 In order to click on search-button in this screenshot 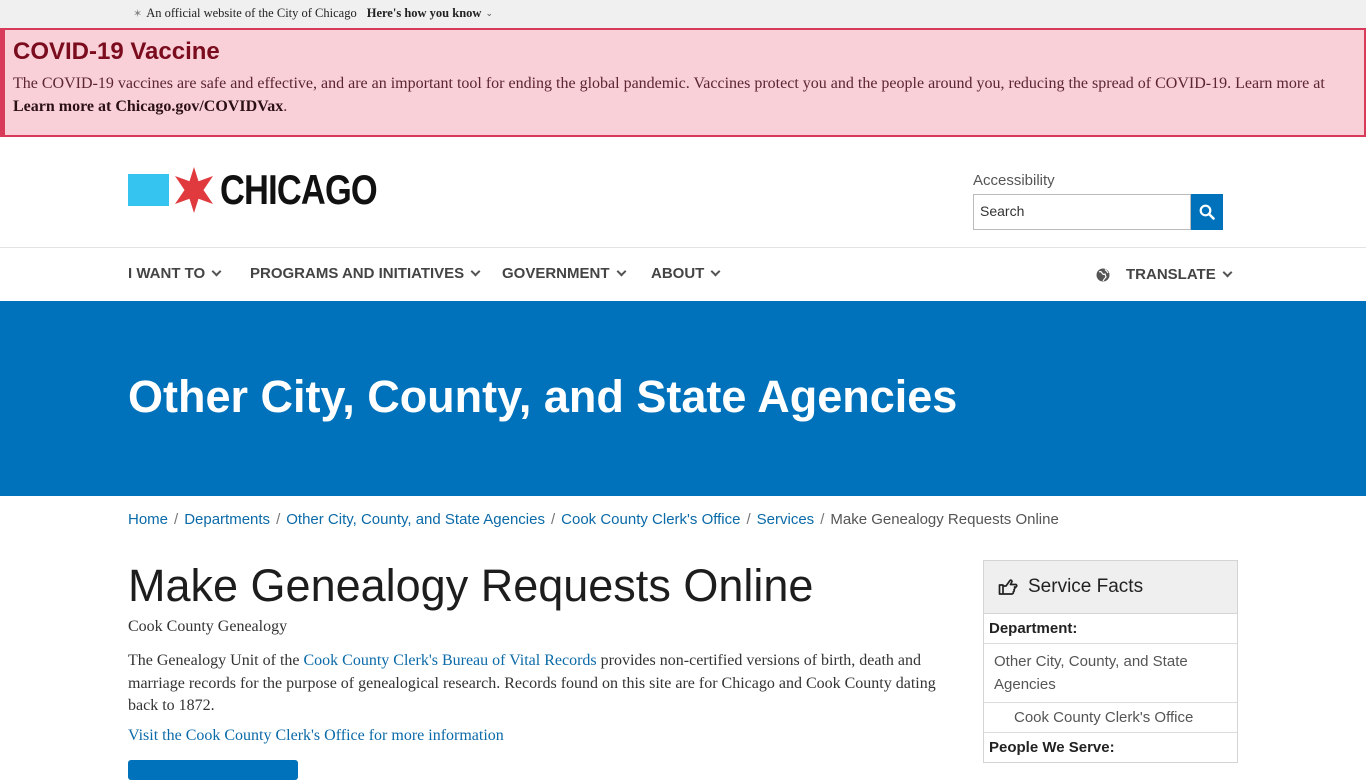, I will do `click(1207, 212)`.